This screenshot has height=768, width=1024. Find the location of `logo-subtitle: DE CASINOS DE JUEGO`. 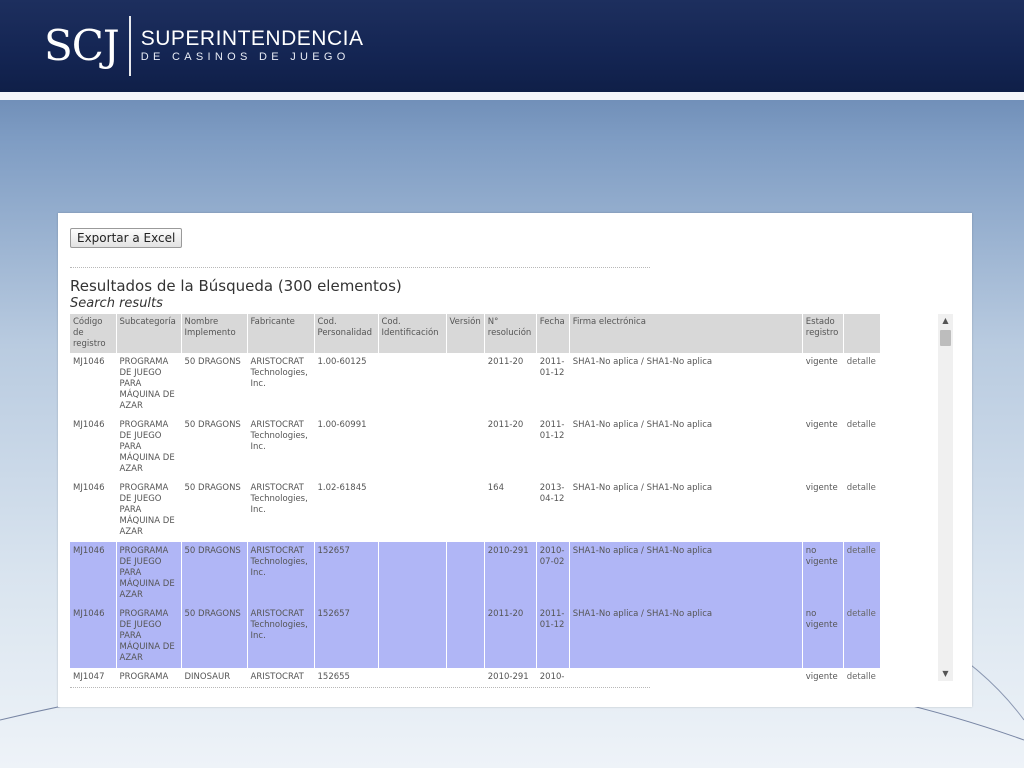

logo-subtitle: DE CASINOS DE JUEGO is located at coordinates (245, 57).